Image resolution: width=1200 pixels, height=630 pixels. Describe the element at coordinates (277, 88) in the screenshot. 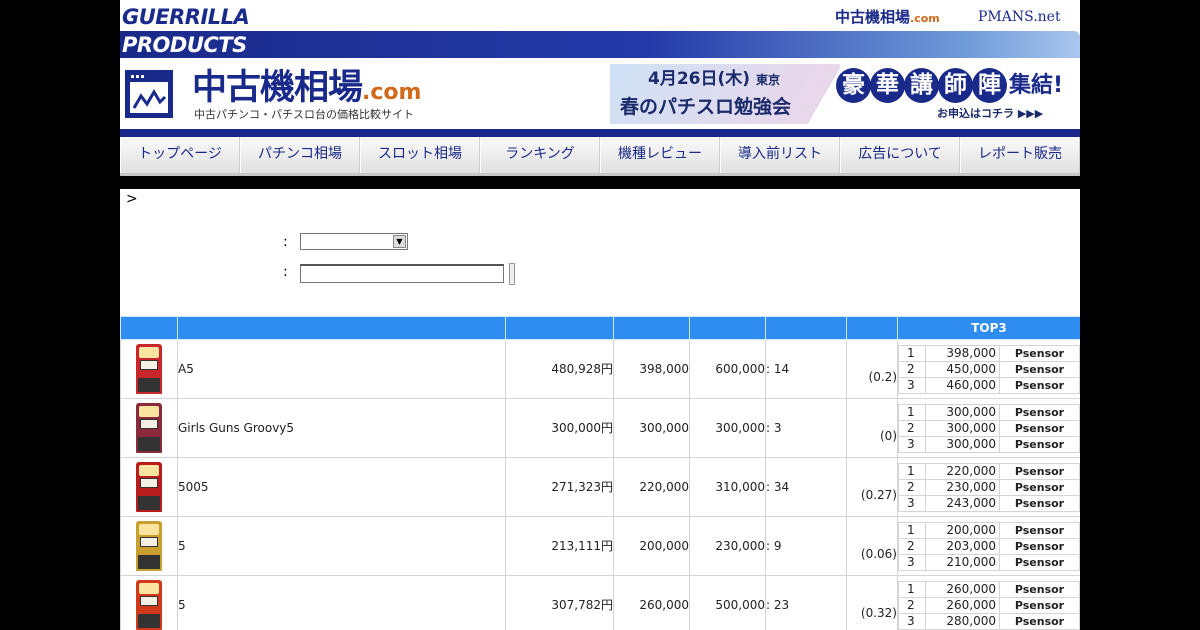

I see `logo-main: 中古機相場` at that location.